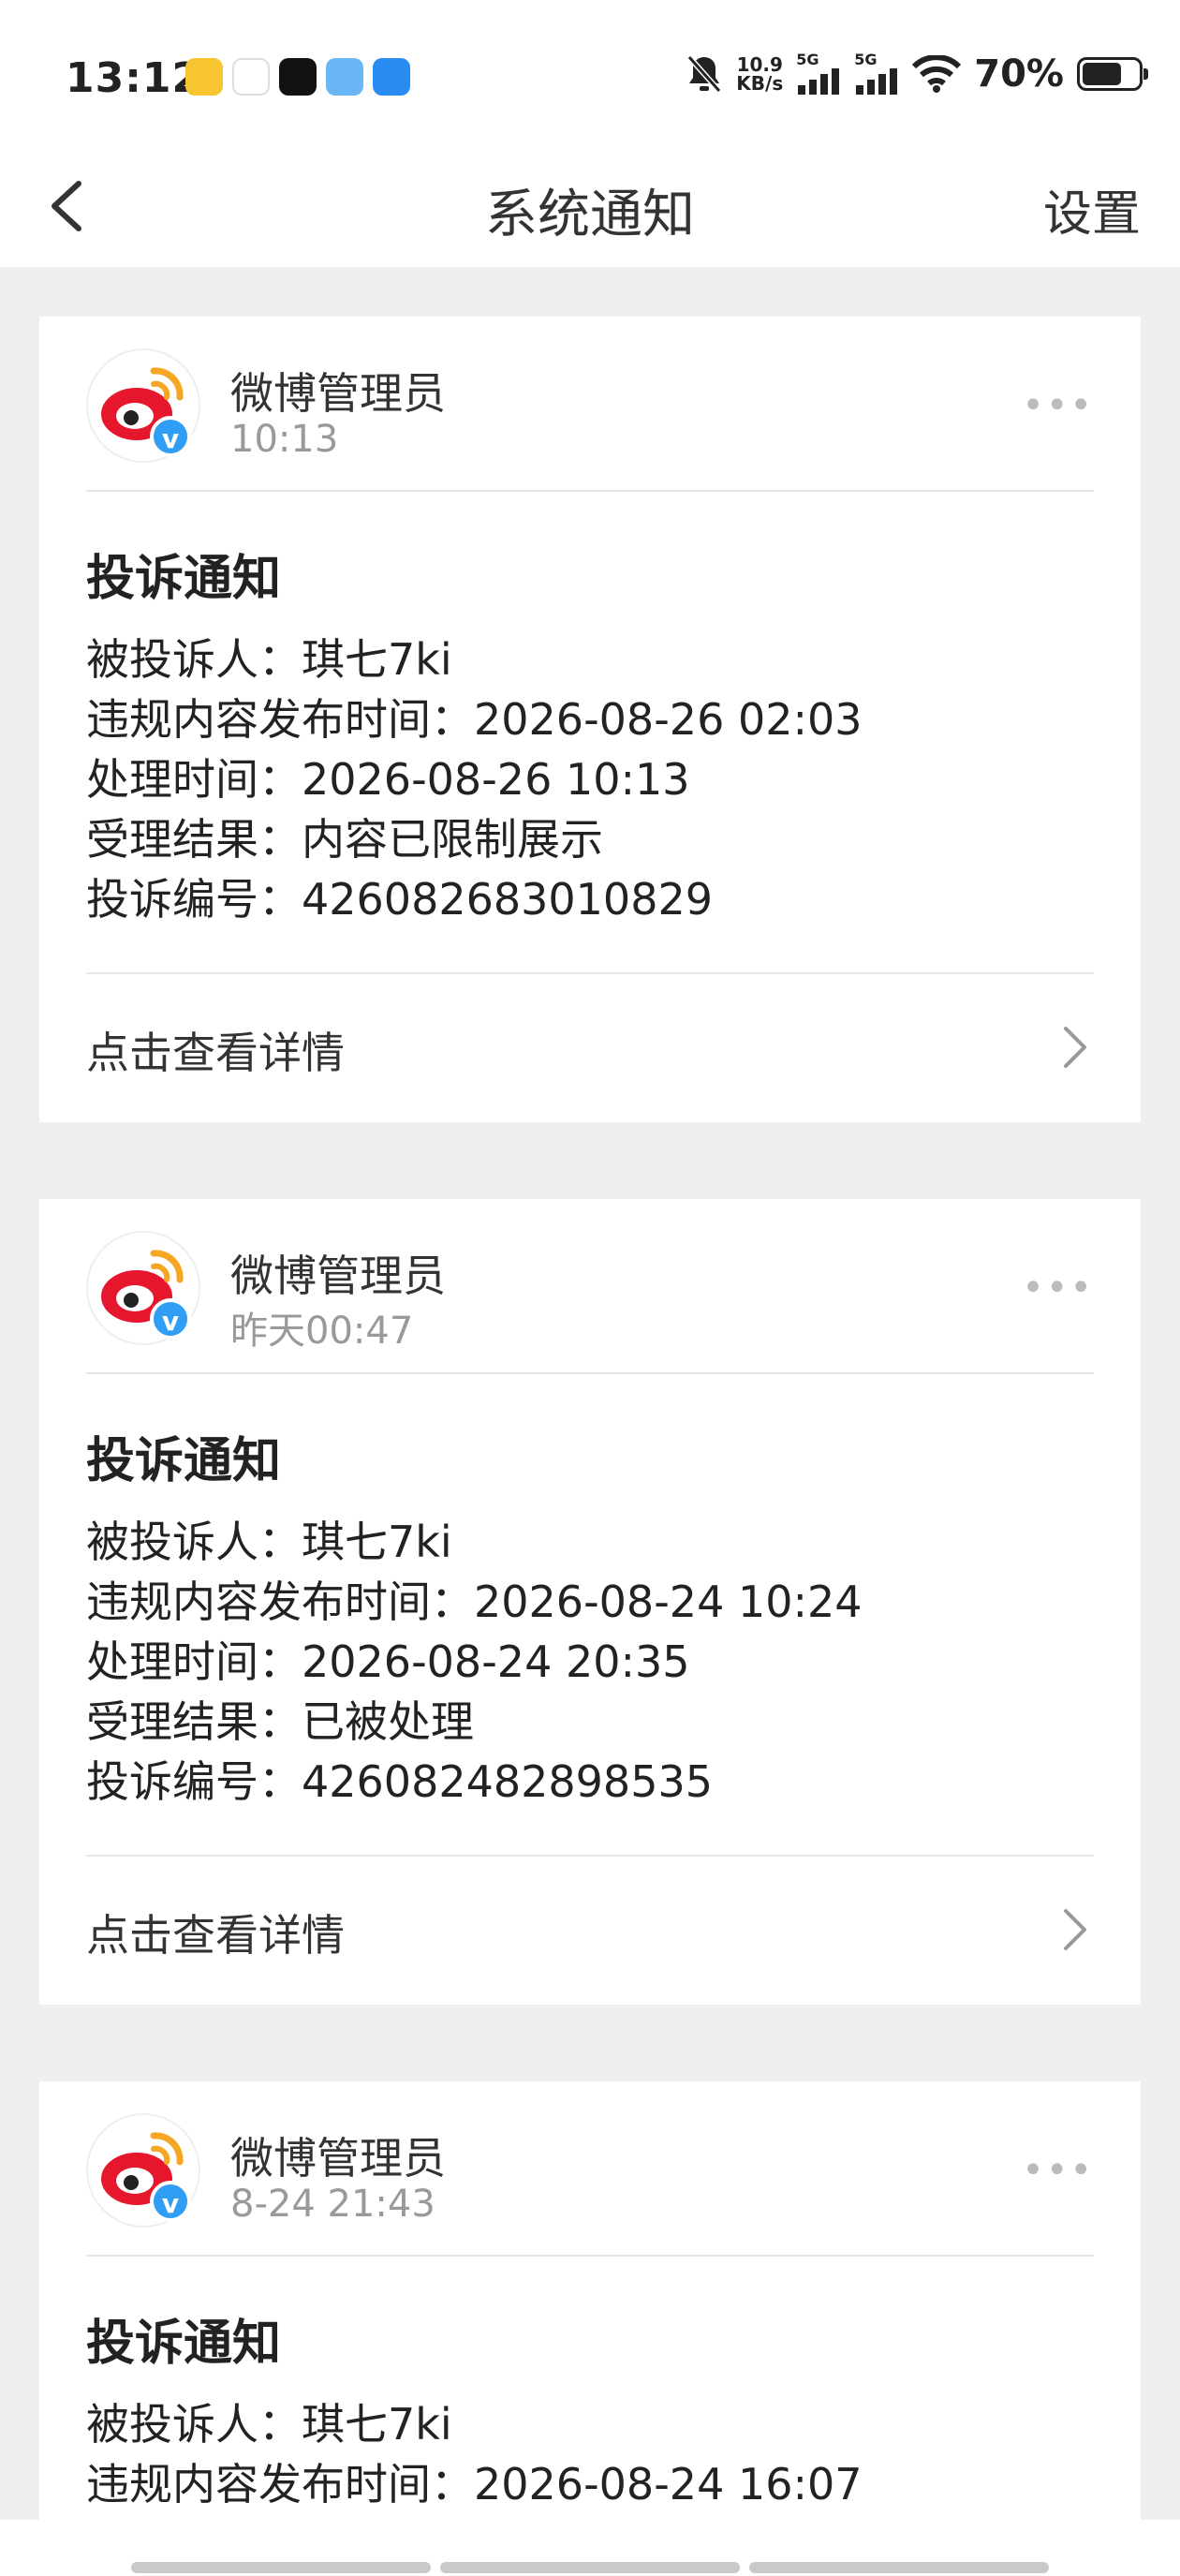 The width and height of the screenshot is (1180, 2576). Describe the element at coordinates (388, 1661) in the screenshot. I see `handling-time: 处理时间：2026-08-24 20:35` at that location.